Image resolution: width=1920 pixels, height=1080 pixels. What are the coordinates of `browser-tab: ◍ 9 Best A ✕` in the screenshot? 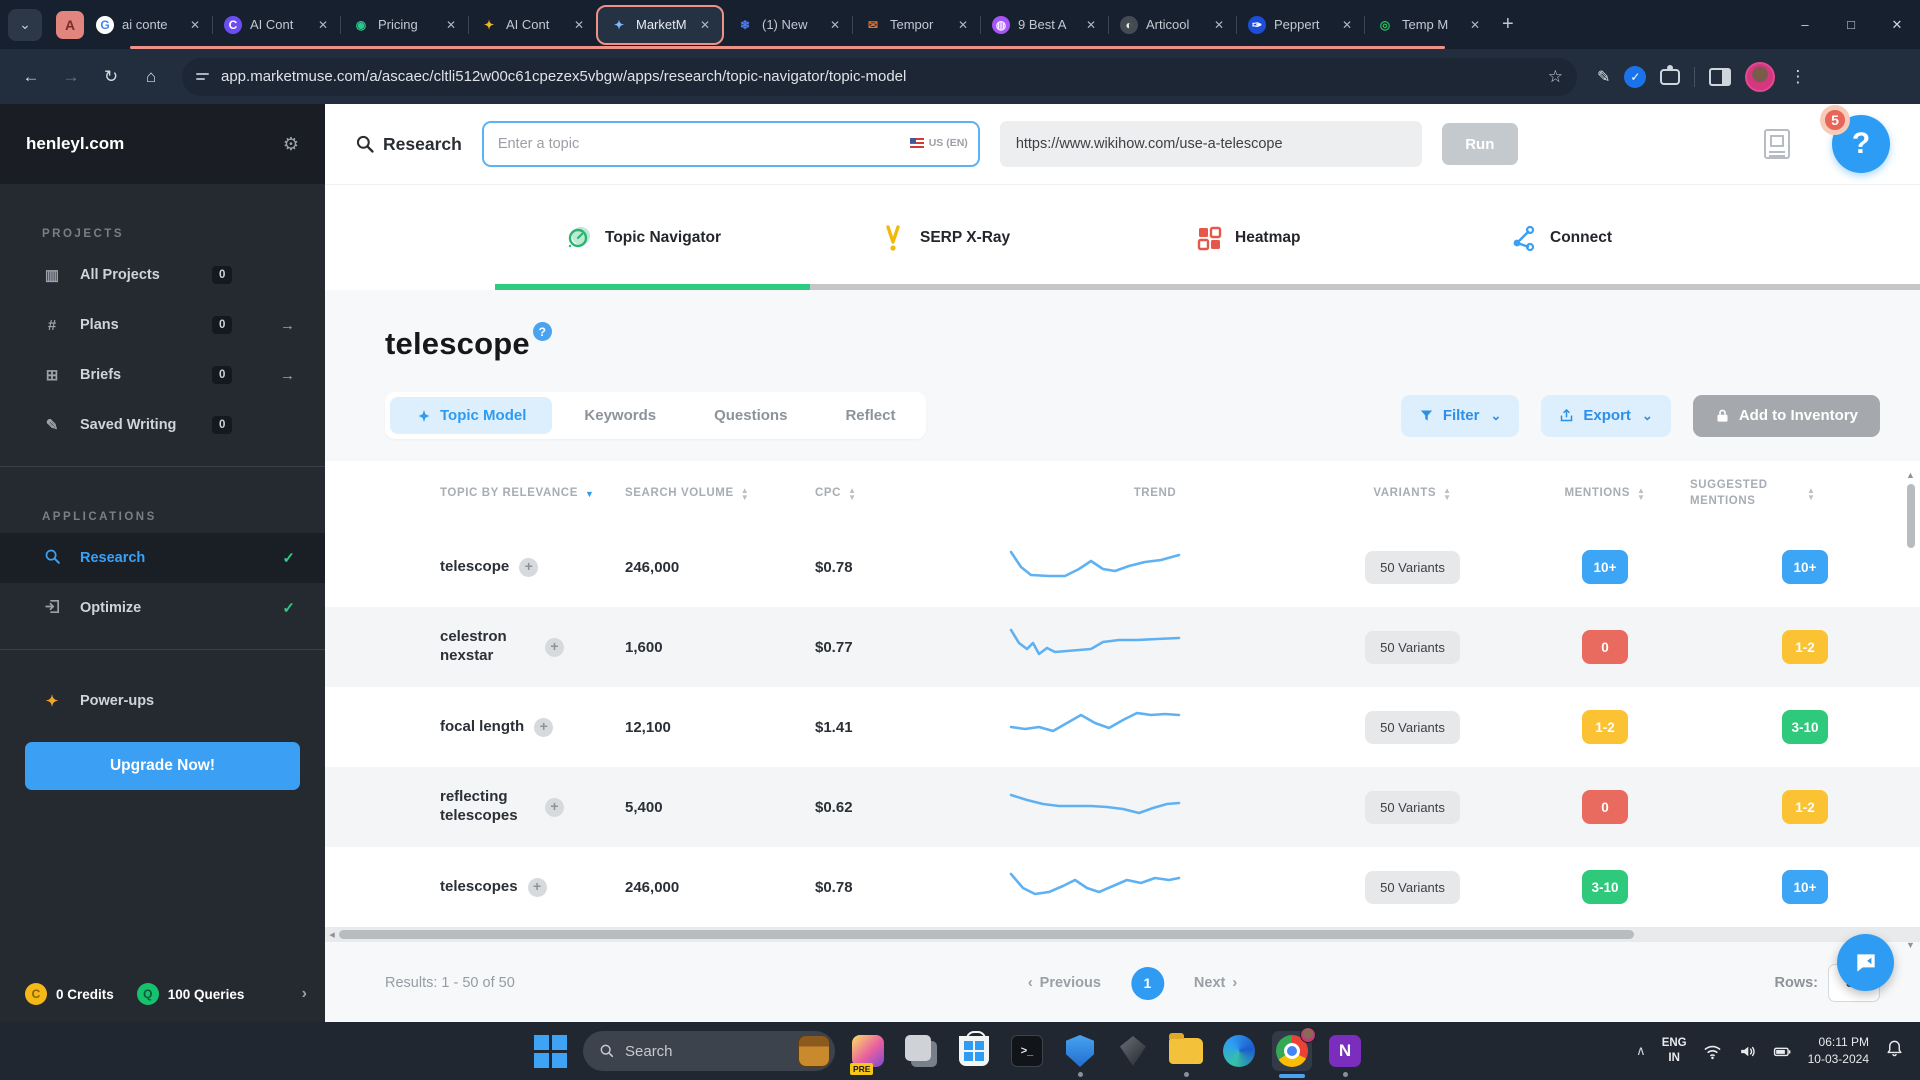 It's located at (1044, 25).